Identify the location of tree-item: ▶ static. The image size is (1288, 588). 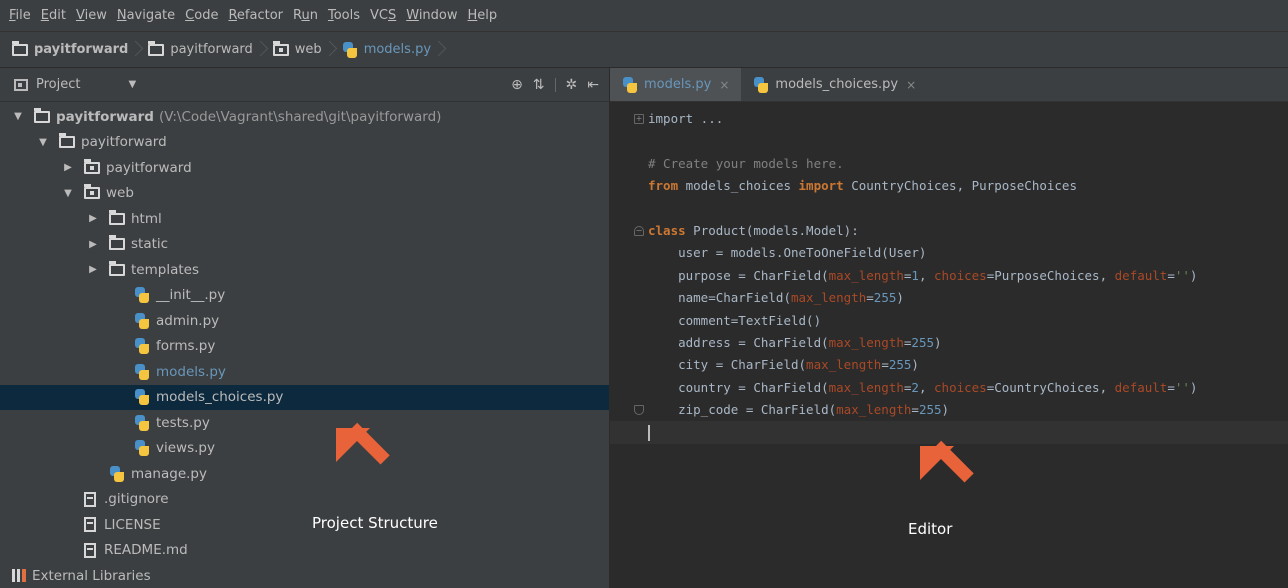
(304, 245).